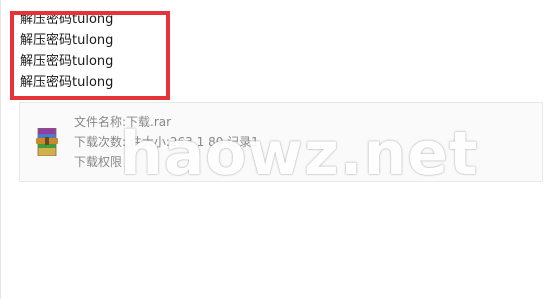 The width and height of the screenshot is (546, 299). What do you see at coordinates (0, 149) in the screenshot?
I see `page-left-border` at bounding box center [0, 149].